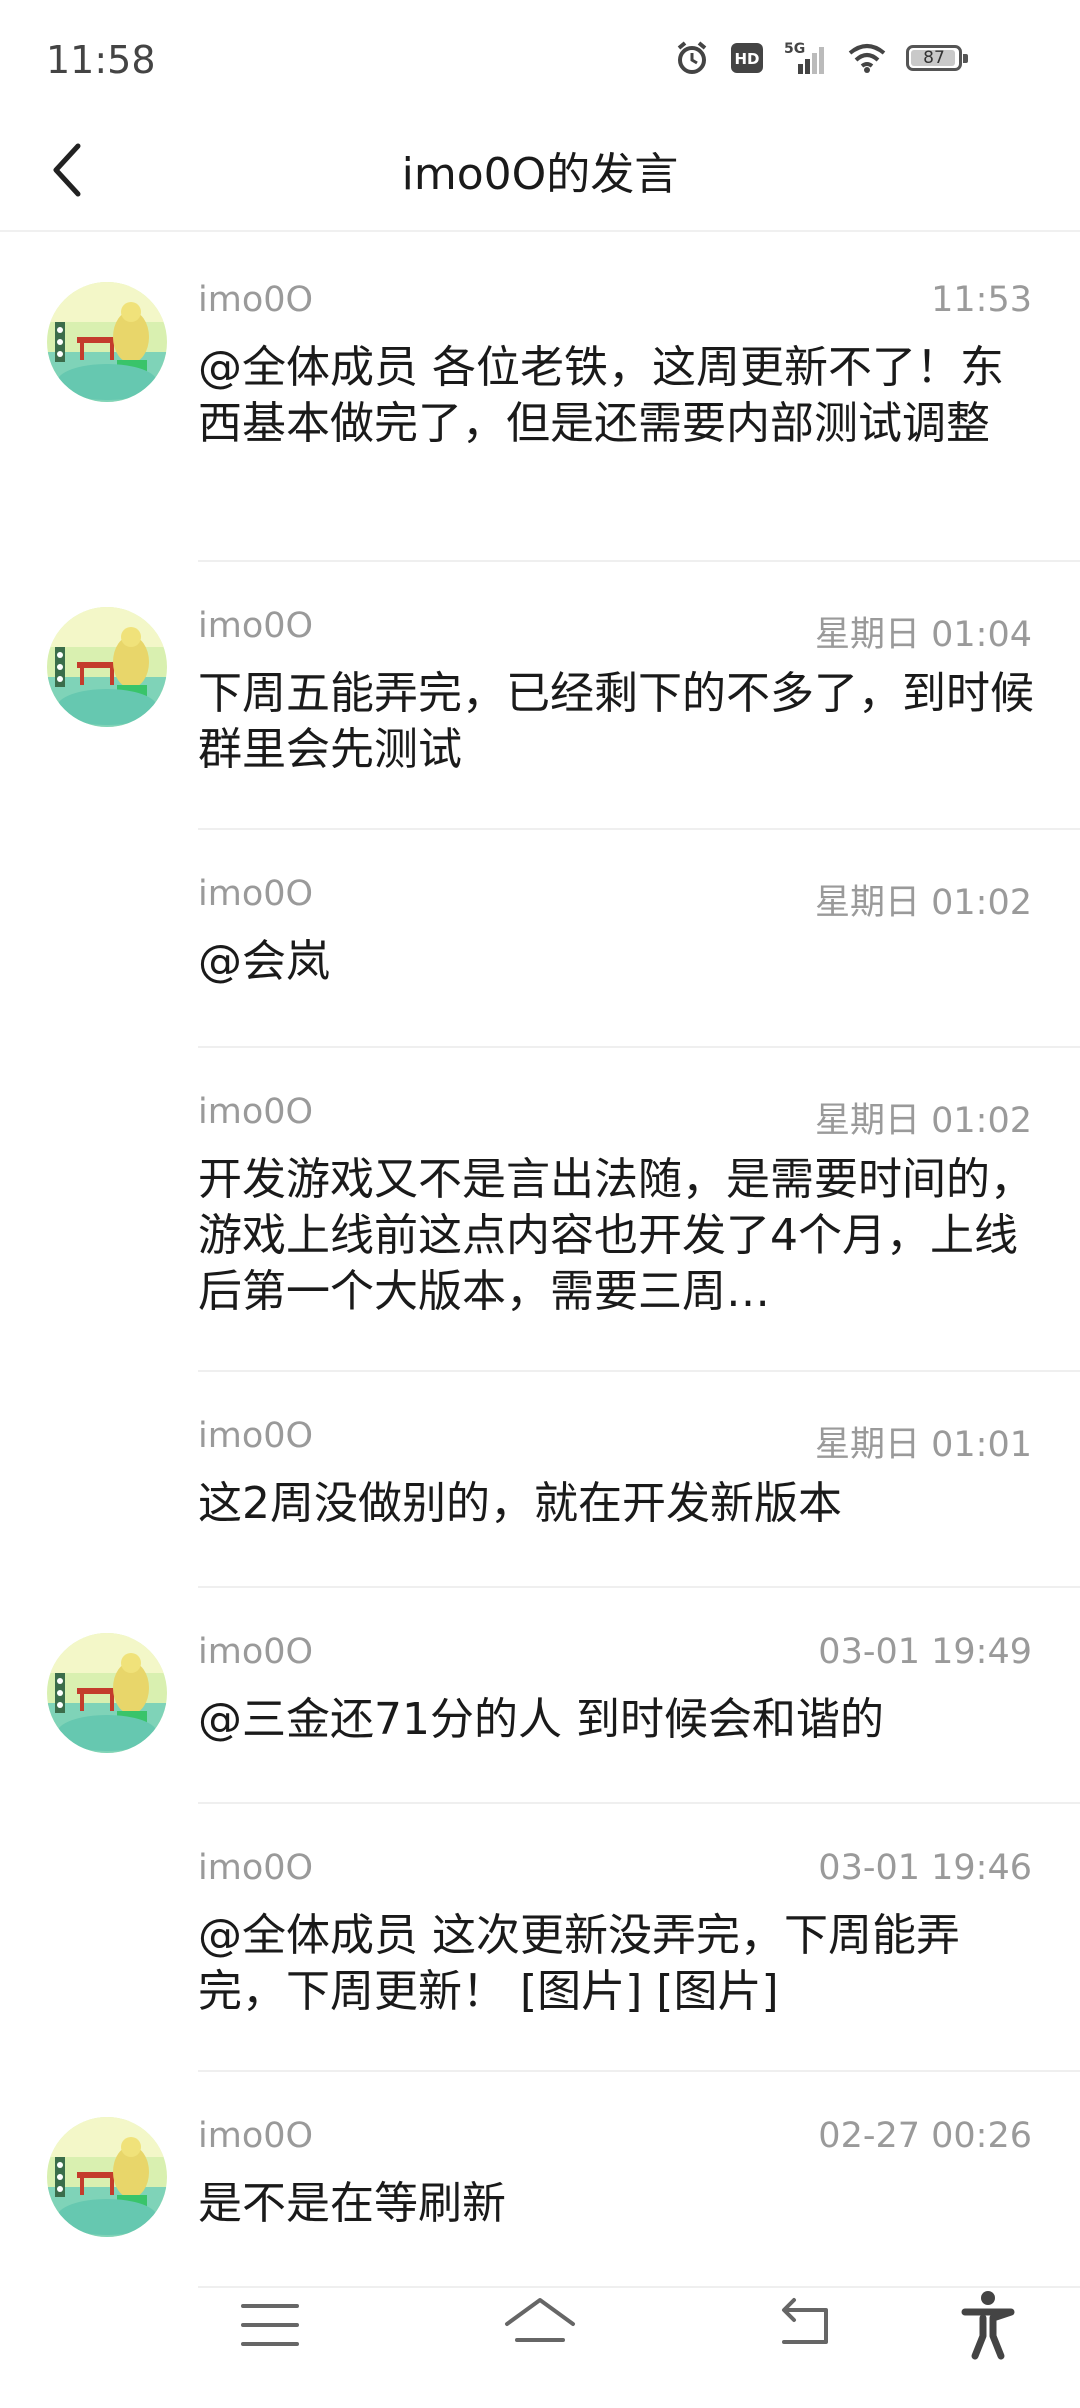 This screenshot has width=1080, height=2408. What do you see at coordinates (540, 55) in the screenshot?
I see `status-bar: 11:58 HD 5G 87` at bounding box center [540, 55].